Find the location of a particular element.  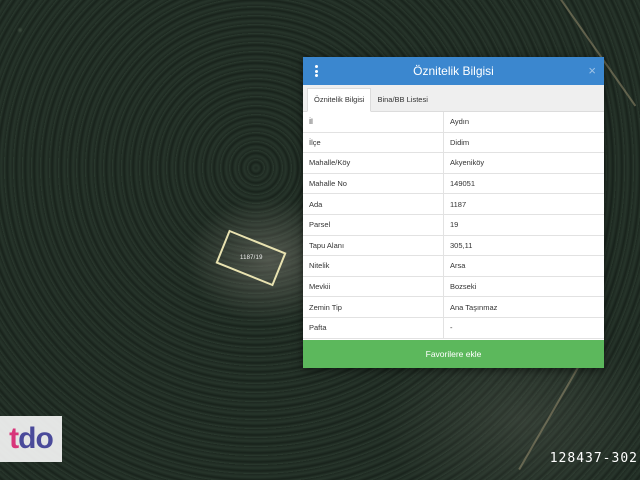

row-value: - is located at coordinates (523, 328).